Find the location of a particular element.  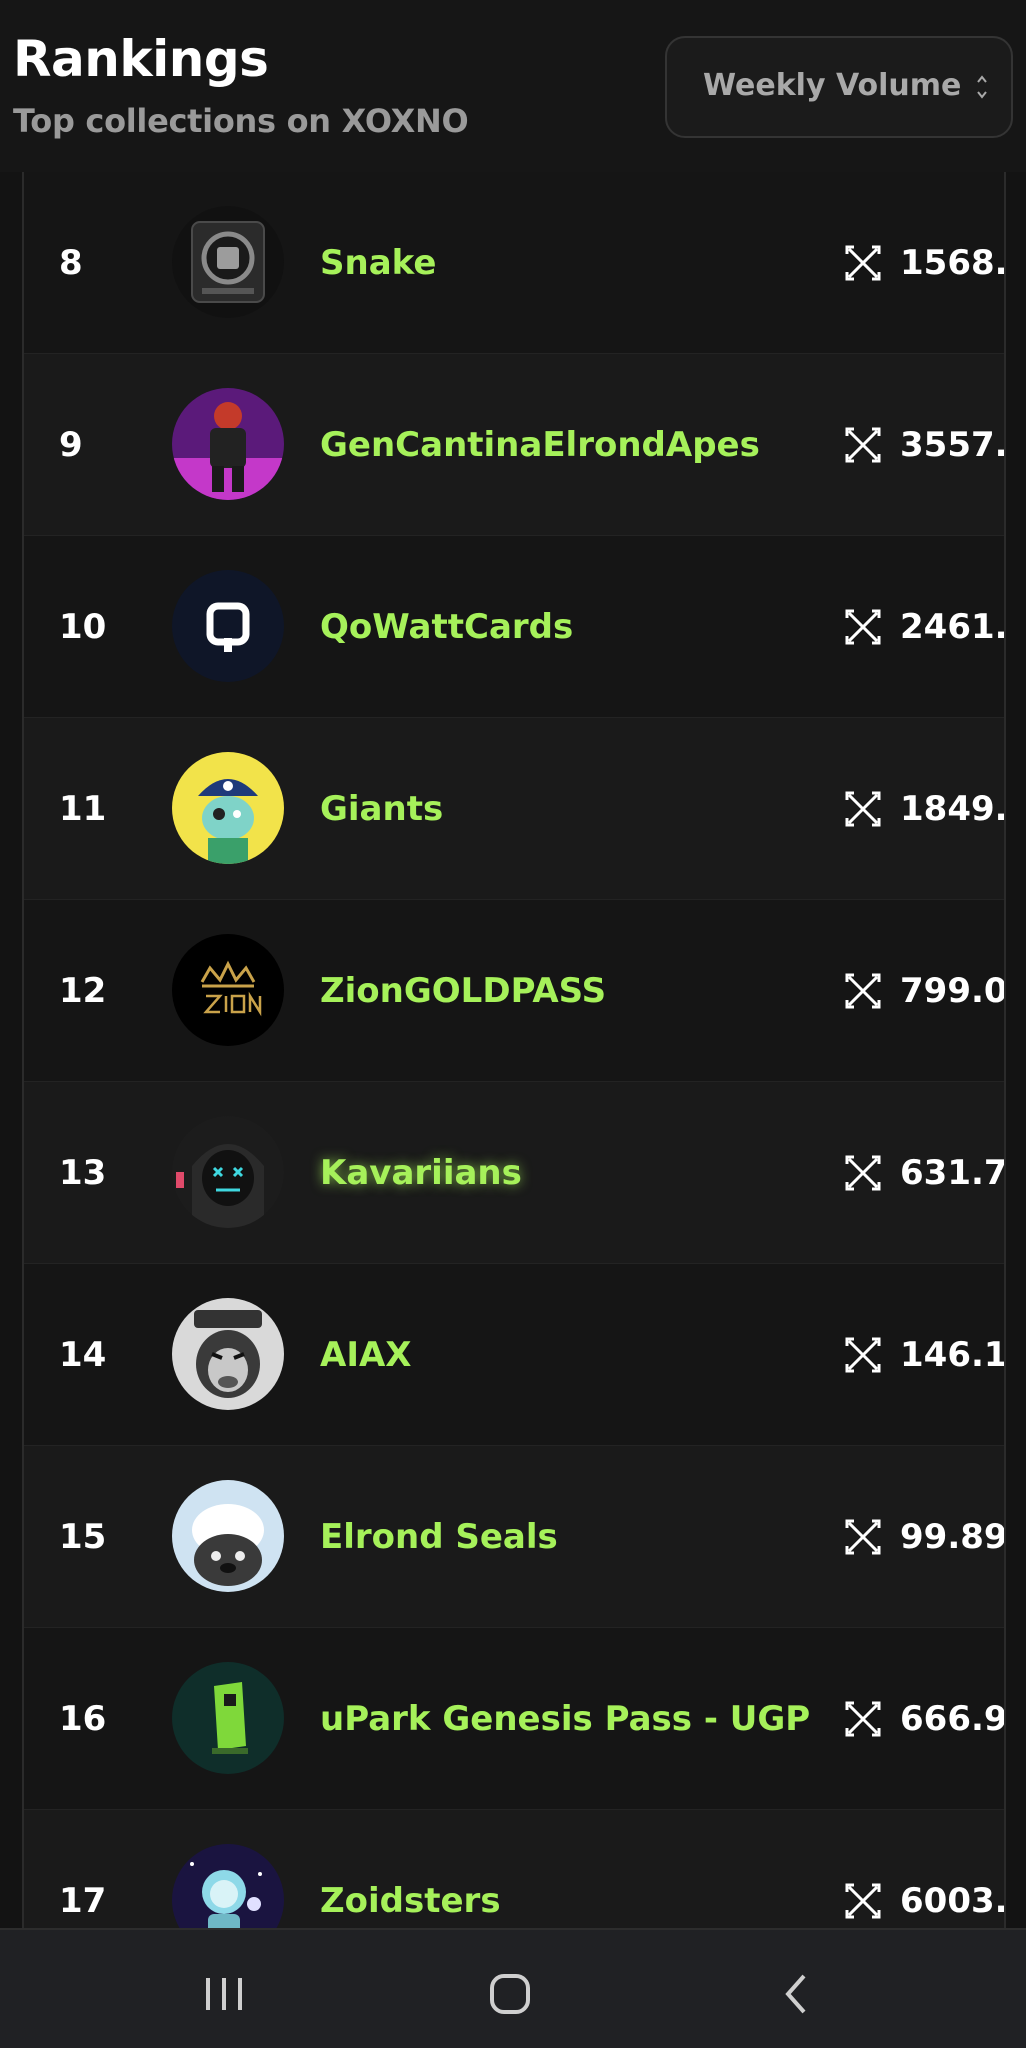

ranking-row: 14 AIAX 146.1 is located at coordinates (514, 1355).